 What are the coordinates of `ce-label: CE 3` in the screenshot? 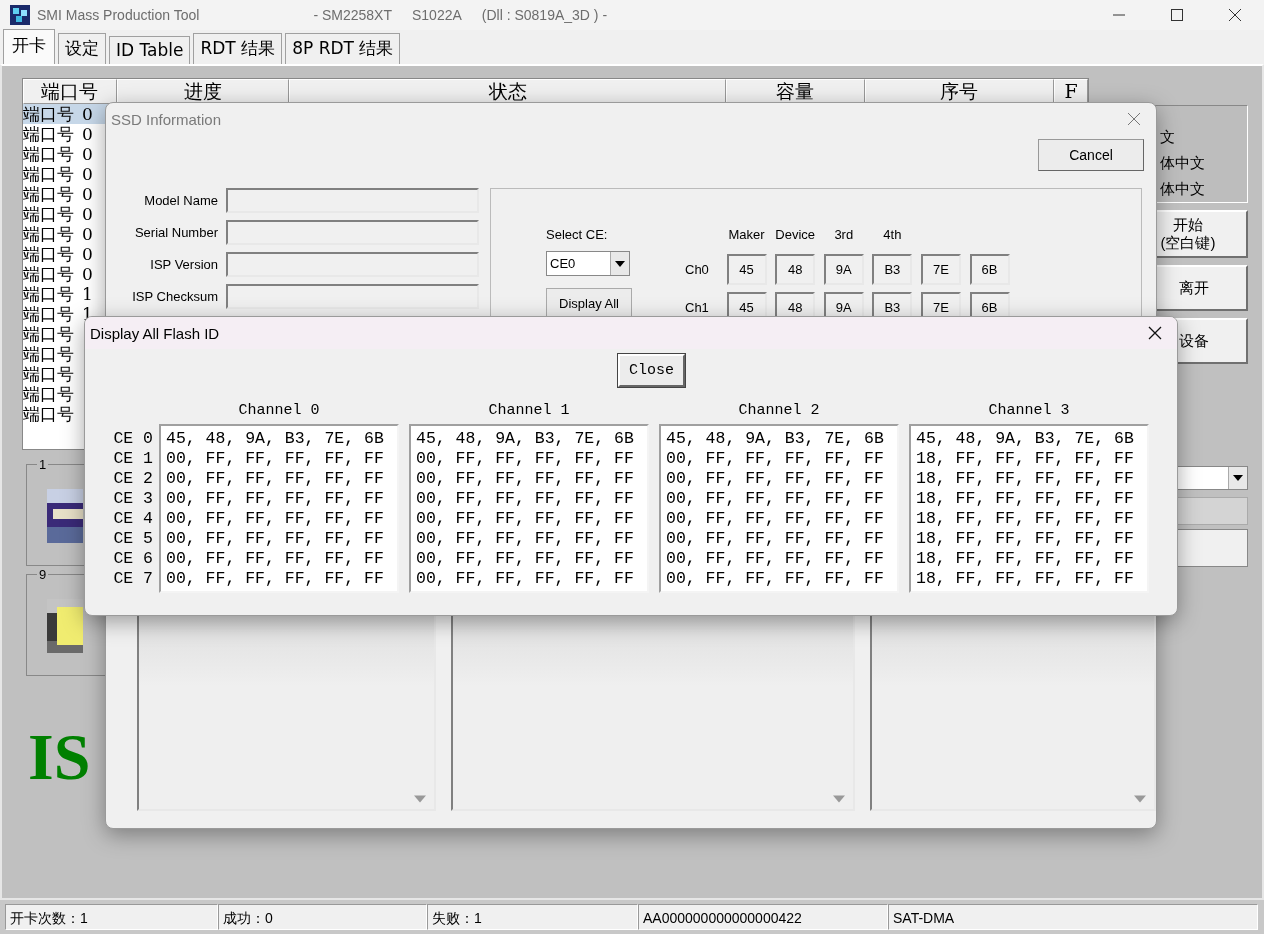 It's located at (133, 499).